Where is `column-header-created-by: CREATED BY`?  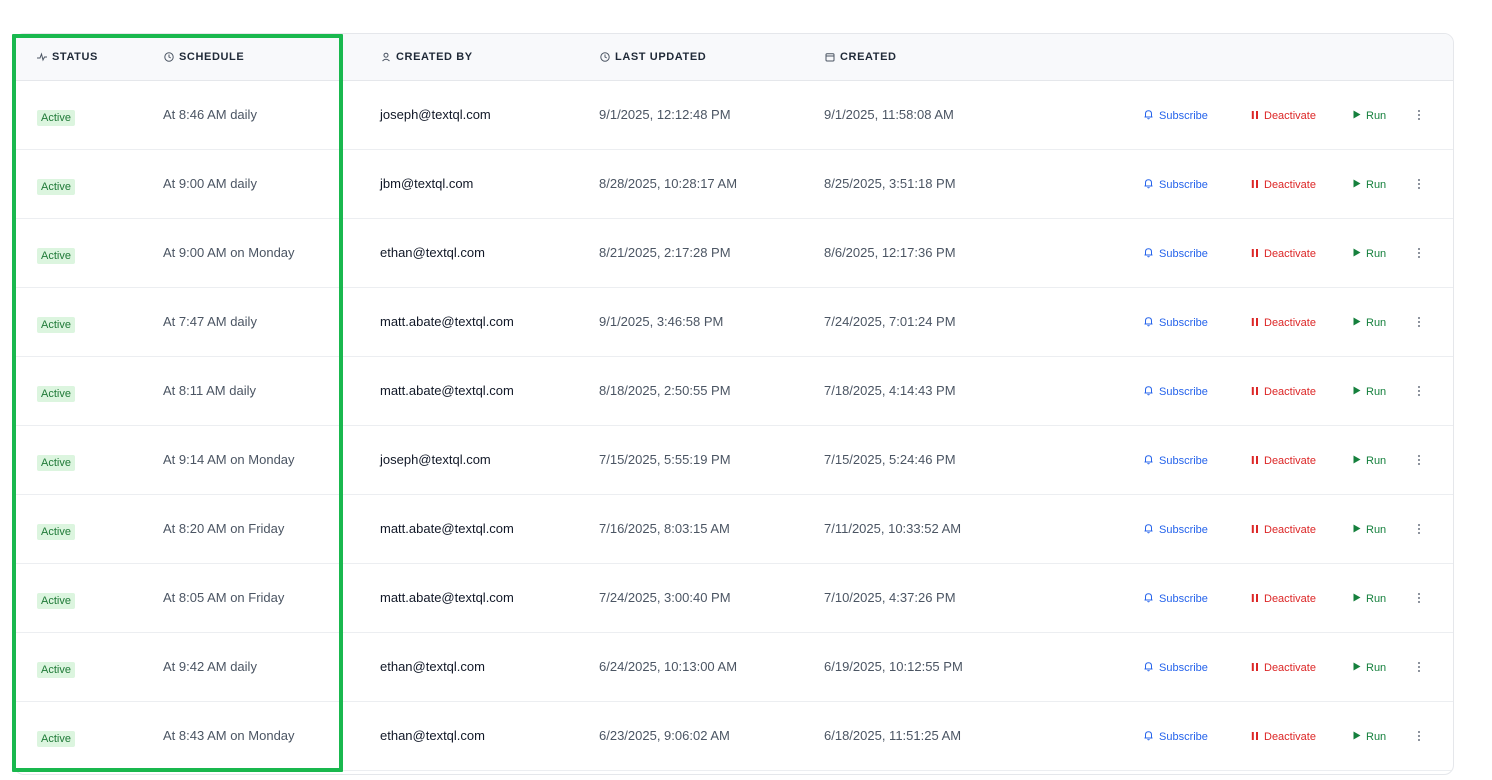
column-header-created-by: CREATED BY is located at coordinates (427, 57).